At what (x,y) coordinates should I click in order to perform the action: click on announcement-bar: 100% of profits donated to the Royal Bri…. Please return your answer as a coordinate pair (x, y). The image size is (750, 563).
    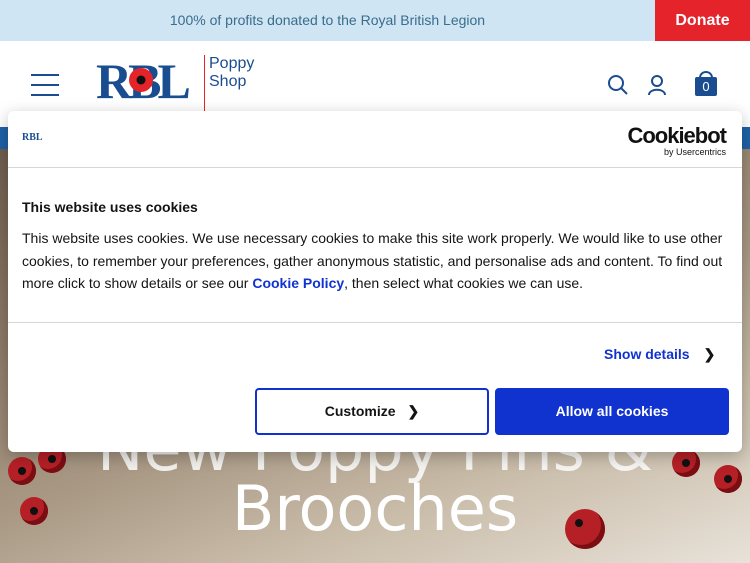
    Looking at the image, I should click on (375, 20).